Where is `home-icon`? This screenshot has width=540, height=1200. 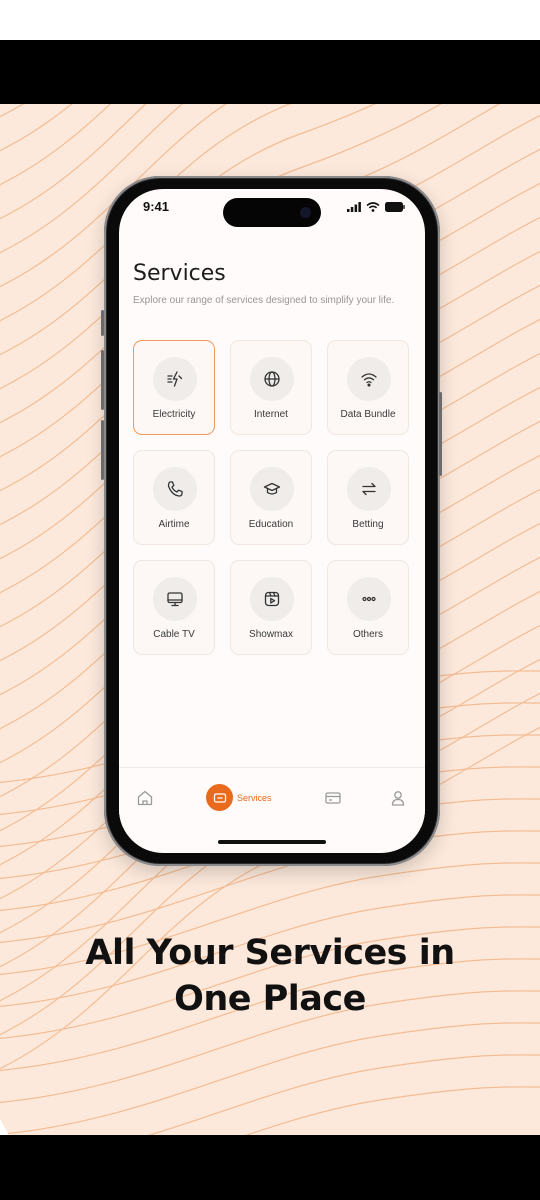
home-icon is located at coordinates (145, 798).